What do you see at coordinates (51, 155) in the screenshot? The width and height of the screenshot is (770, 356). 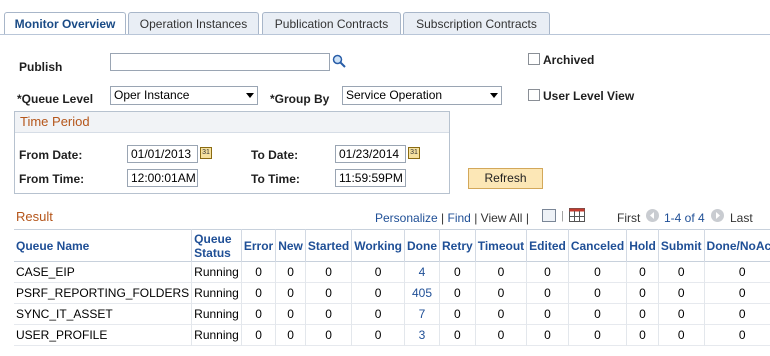 I see `from-date-label: From Date:` at bounding box center [51, 155].